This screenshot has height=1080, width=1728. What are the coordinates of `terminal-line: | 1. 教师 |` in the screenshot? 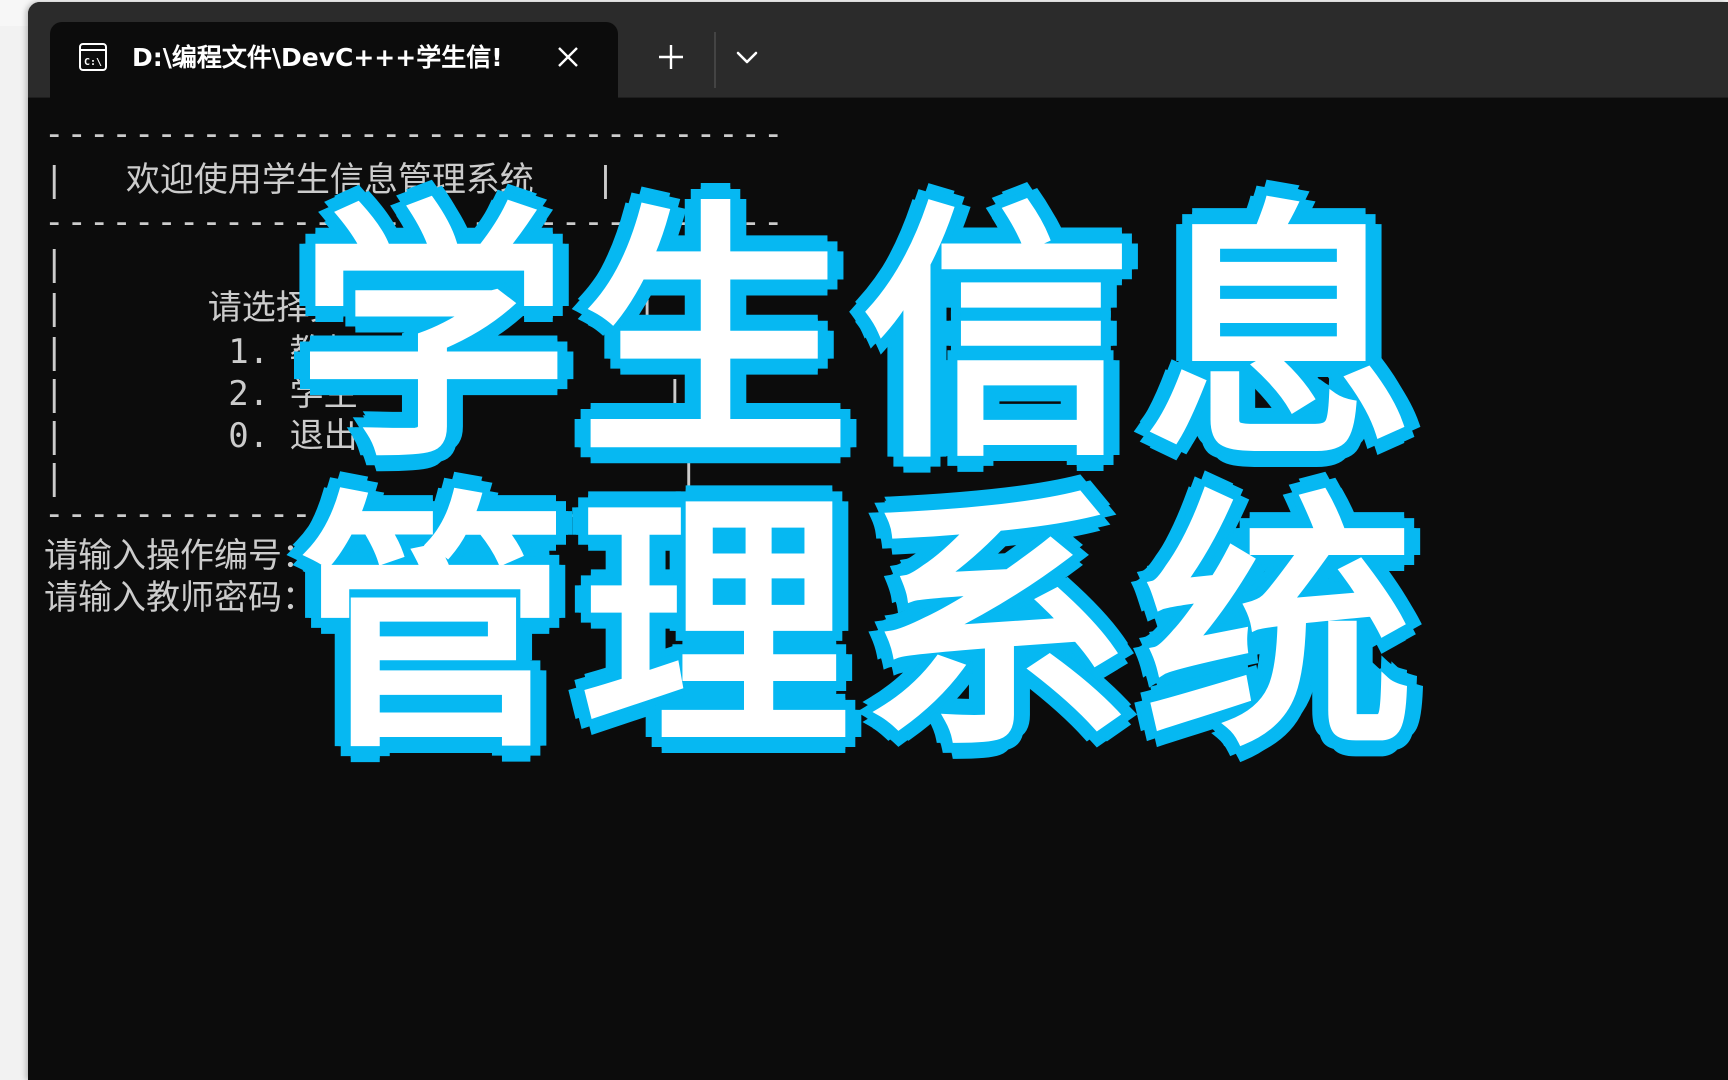 It's located at (365, 352).